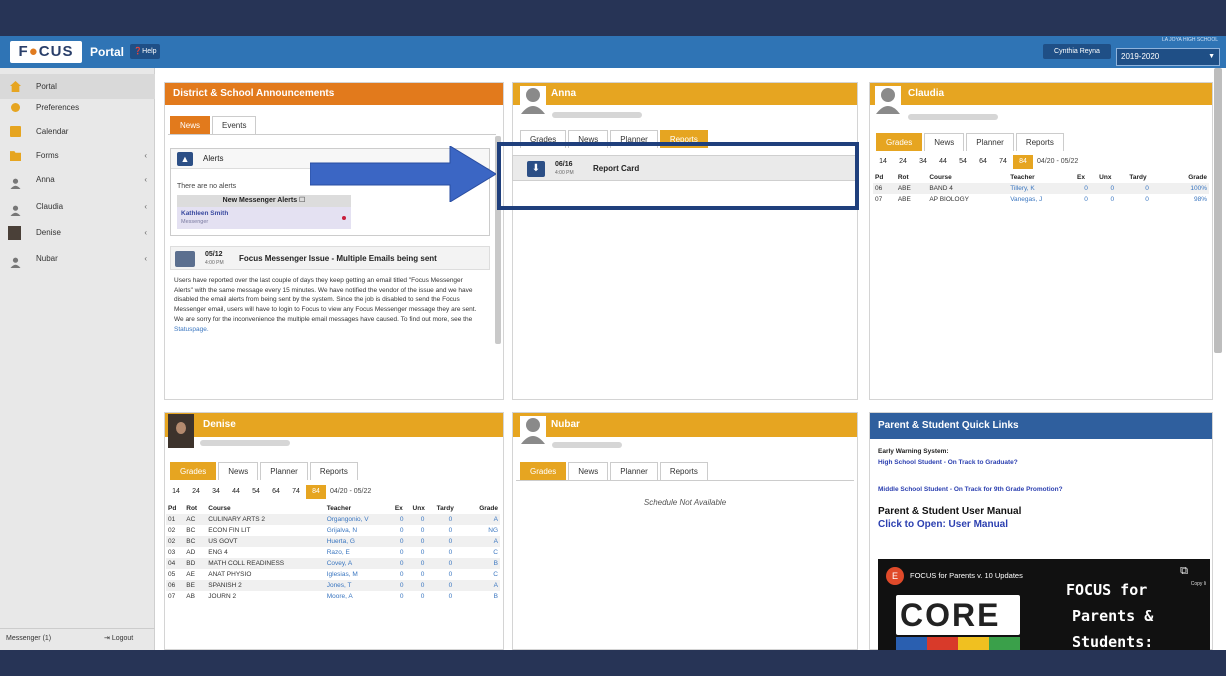 The width and height of the screenshot is (1226, 676). I want to click on table-row: 04 BD MATH COLL READINESS Covey, A000B, so click(333, 563).